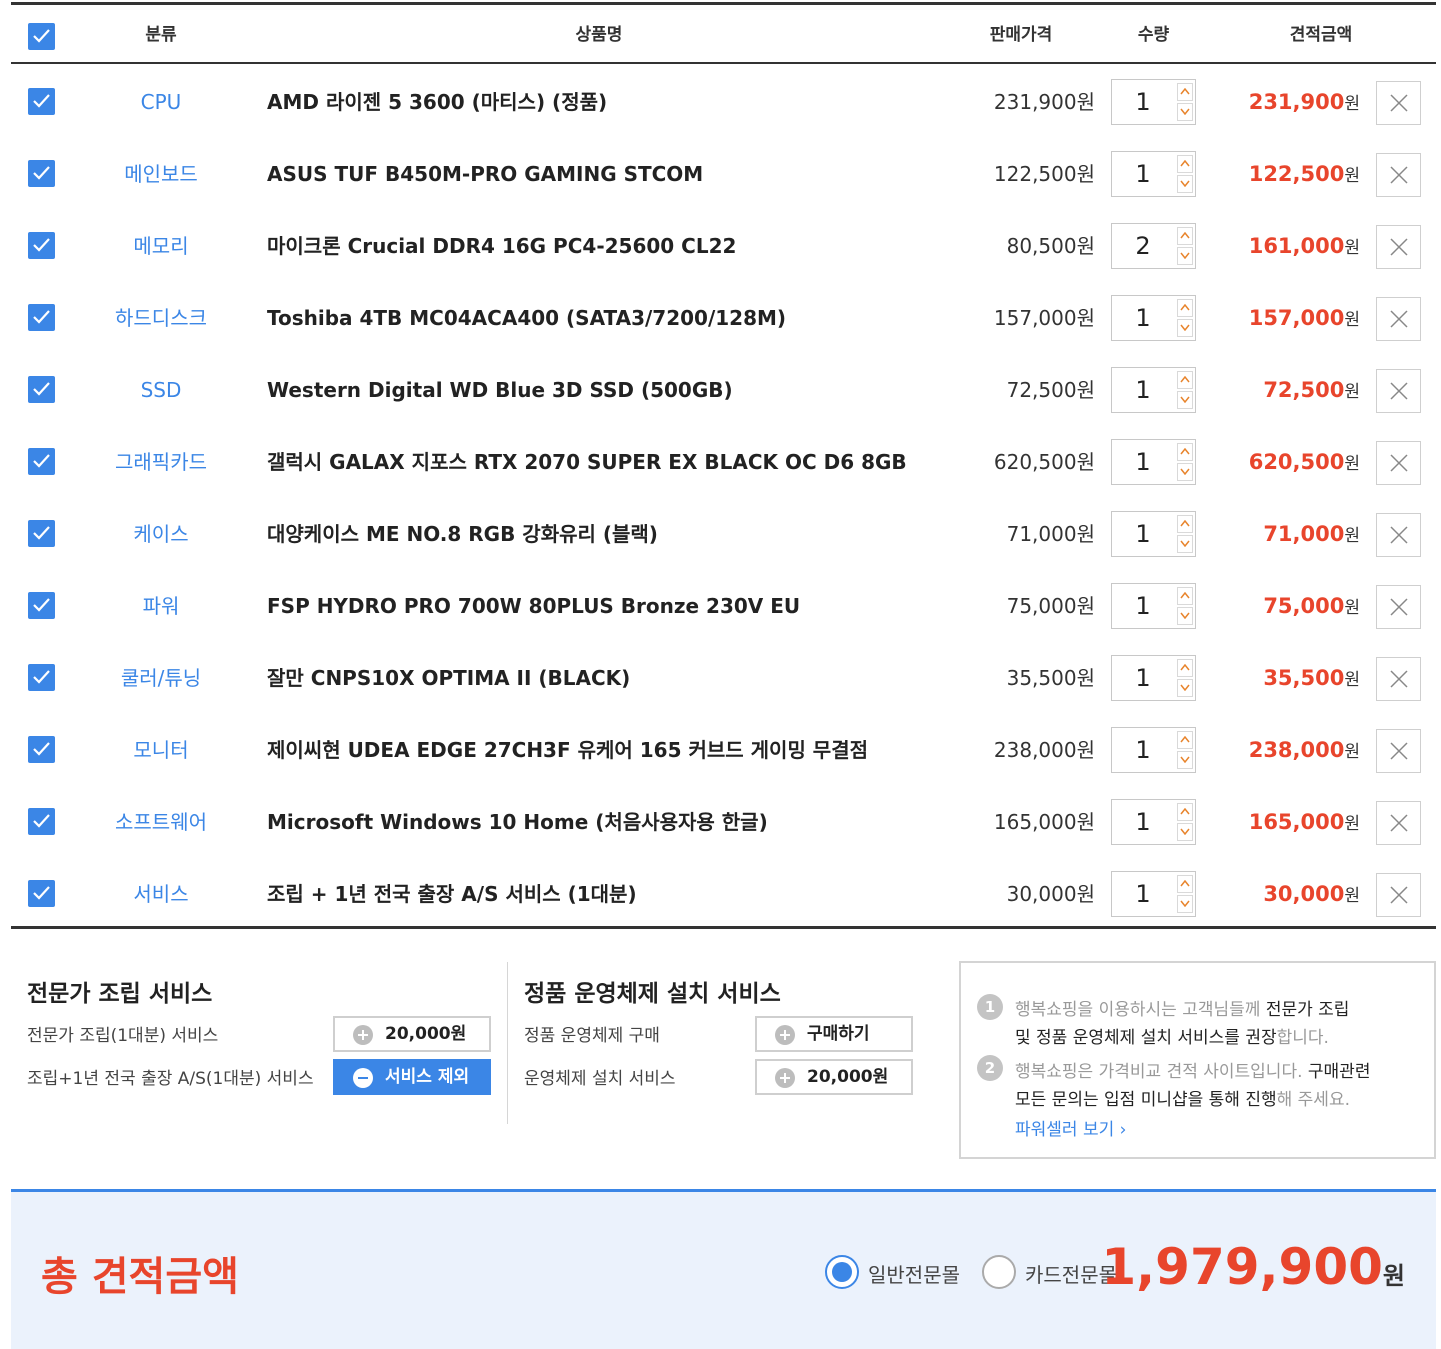  I want to click on quantity-stepper: 2, so click(1153, 246).